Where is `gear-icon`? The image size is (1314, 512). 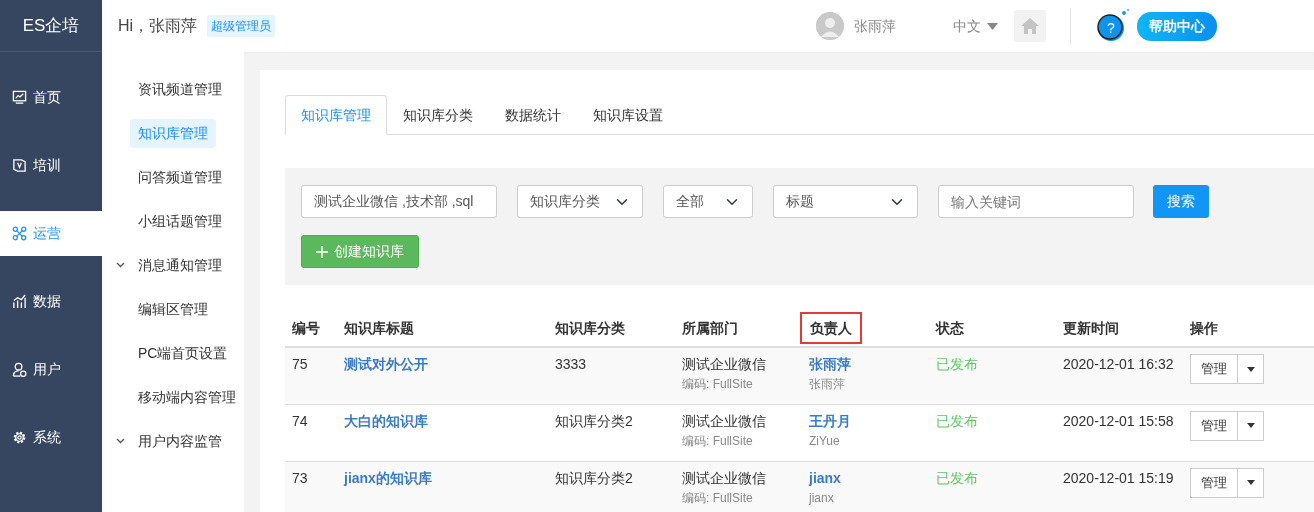 gear-icon is located at coordinates (19, 437).